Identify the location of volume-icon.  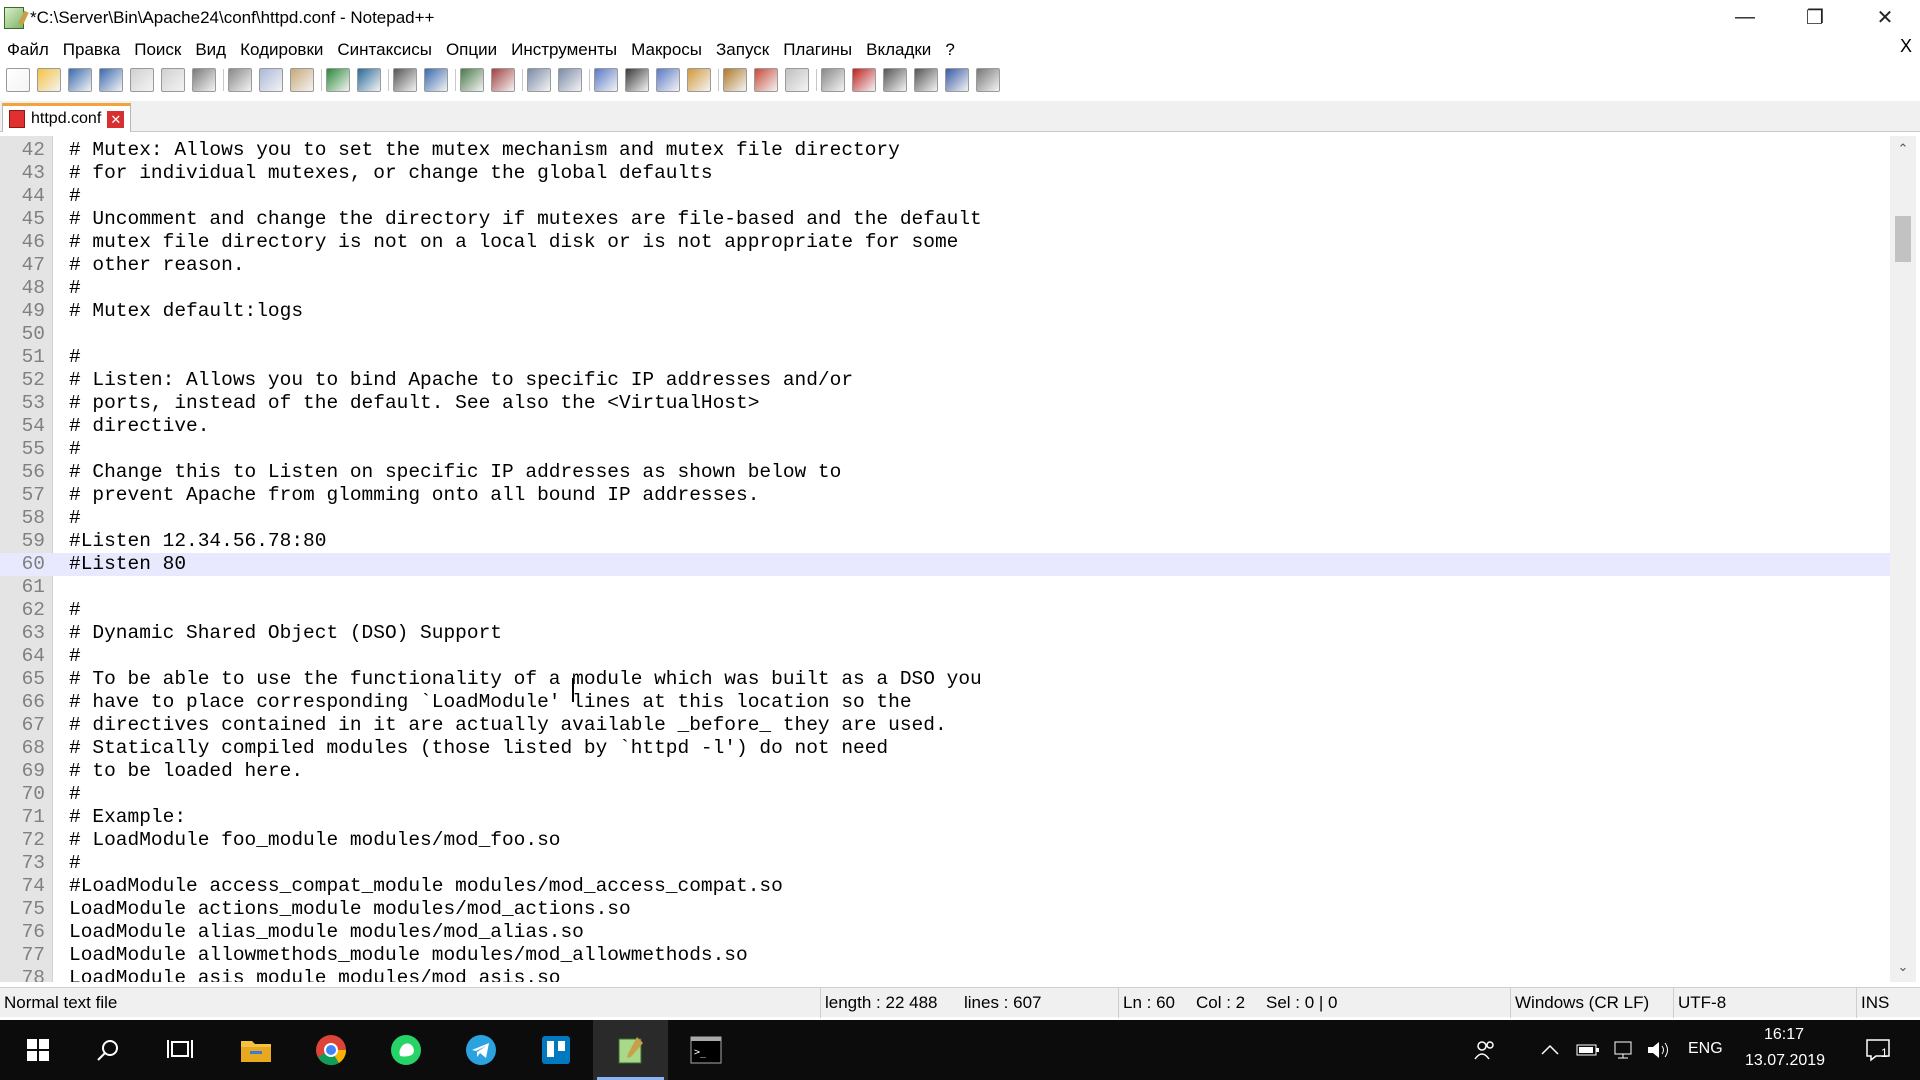
(1657, 1050).